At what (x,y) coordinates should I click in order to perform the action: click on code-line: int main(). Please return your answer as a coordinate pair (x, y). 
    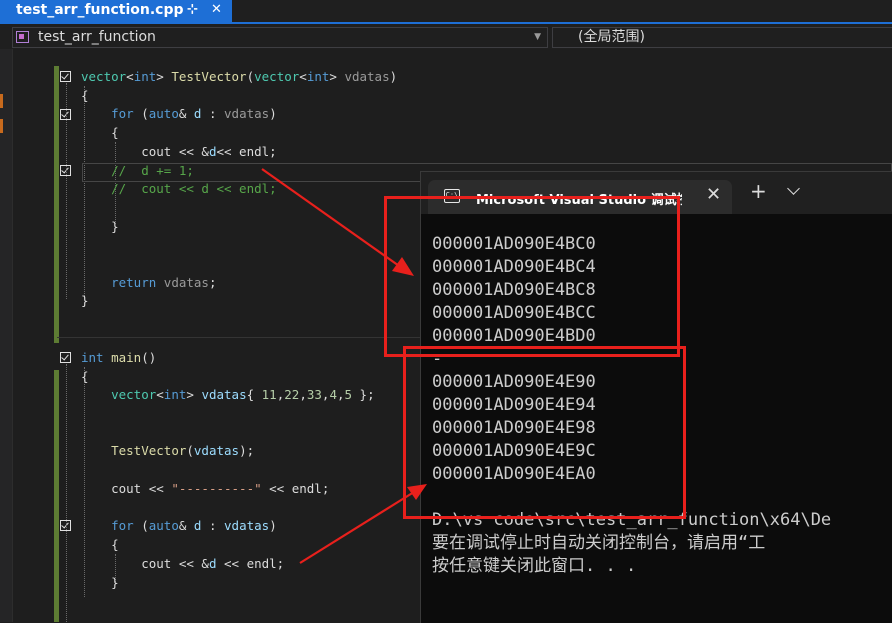
    Looking at the image, I should click on (119, 357).